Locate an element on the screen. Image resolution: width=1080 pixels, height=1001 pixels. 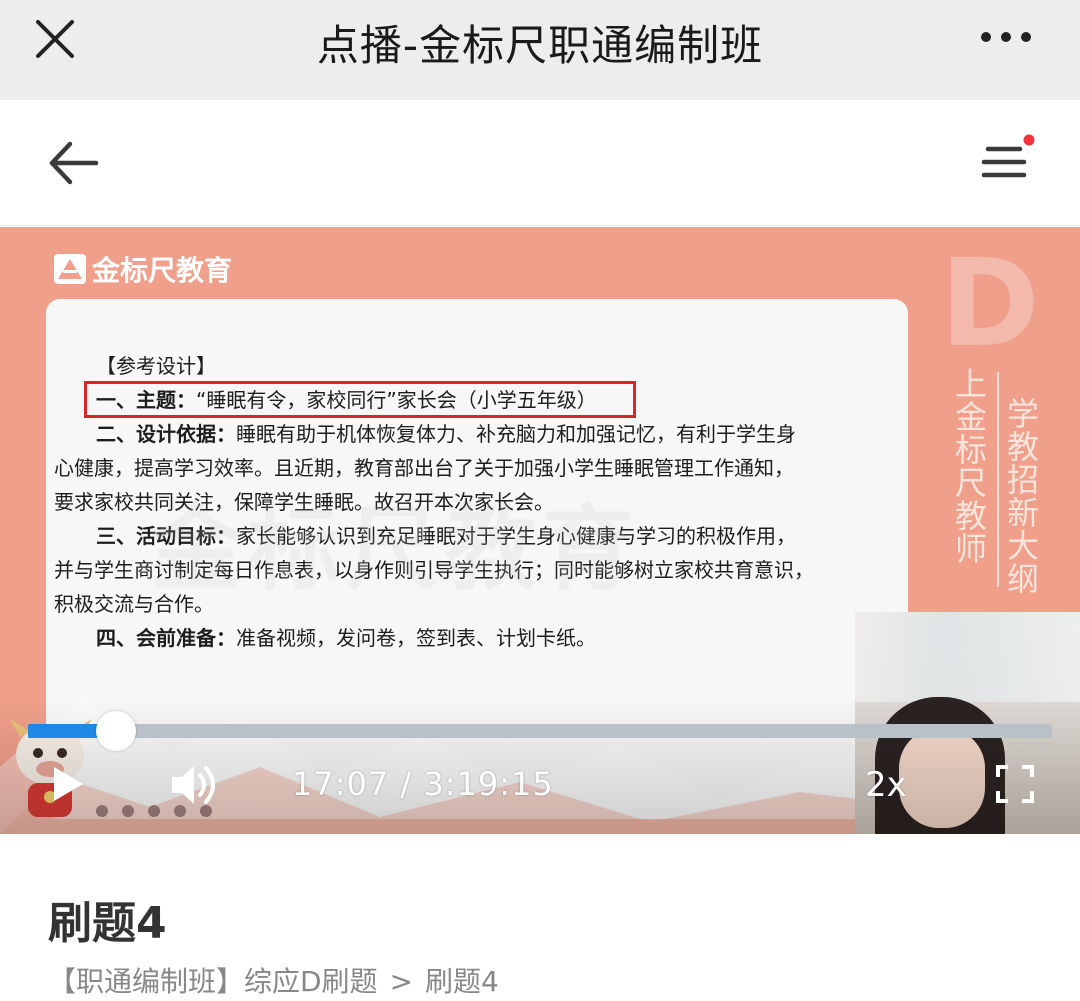
side-letter: D is located at coordinates (990, 304).